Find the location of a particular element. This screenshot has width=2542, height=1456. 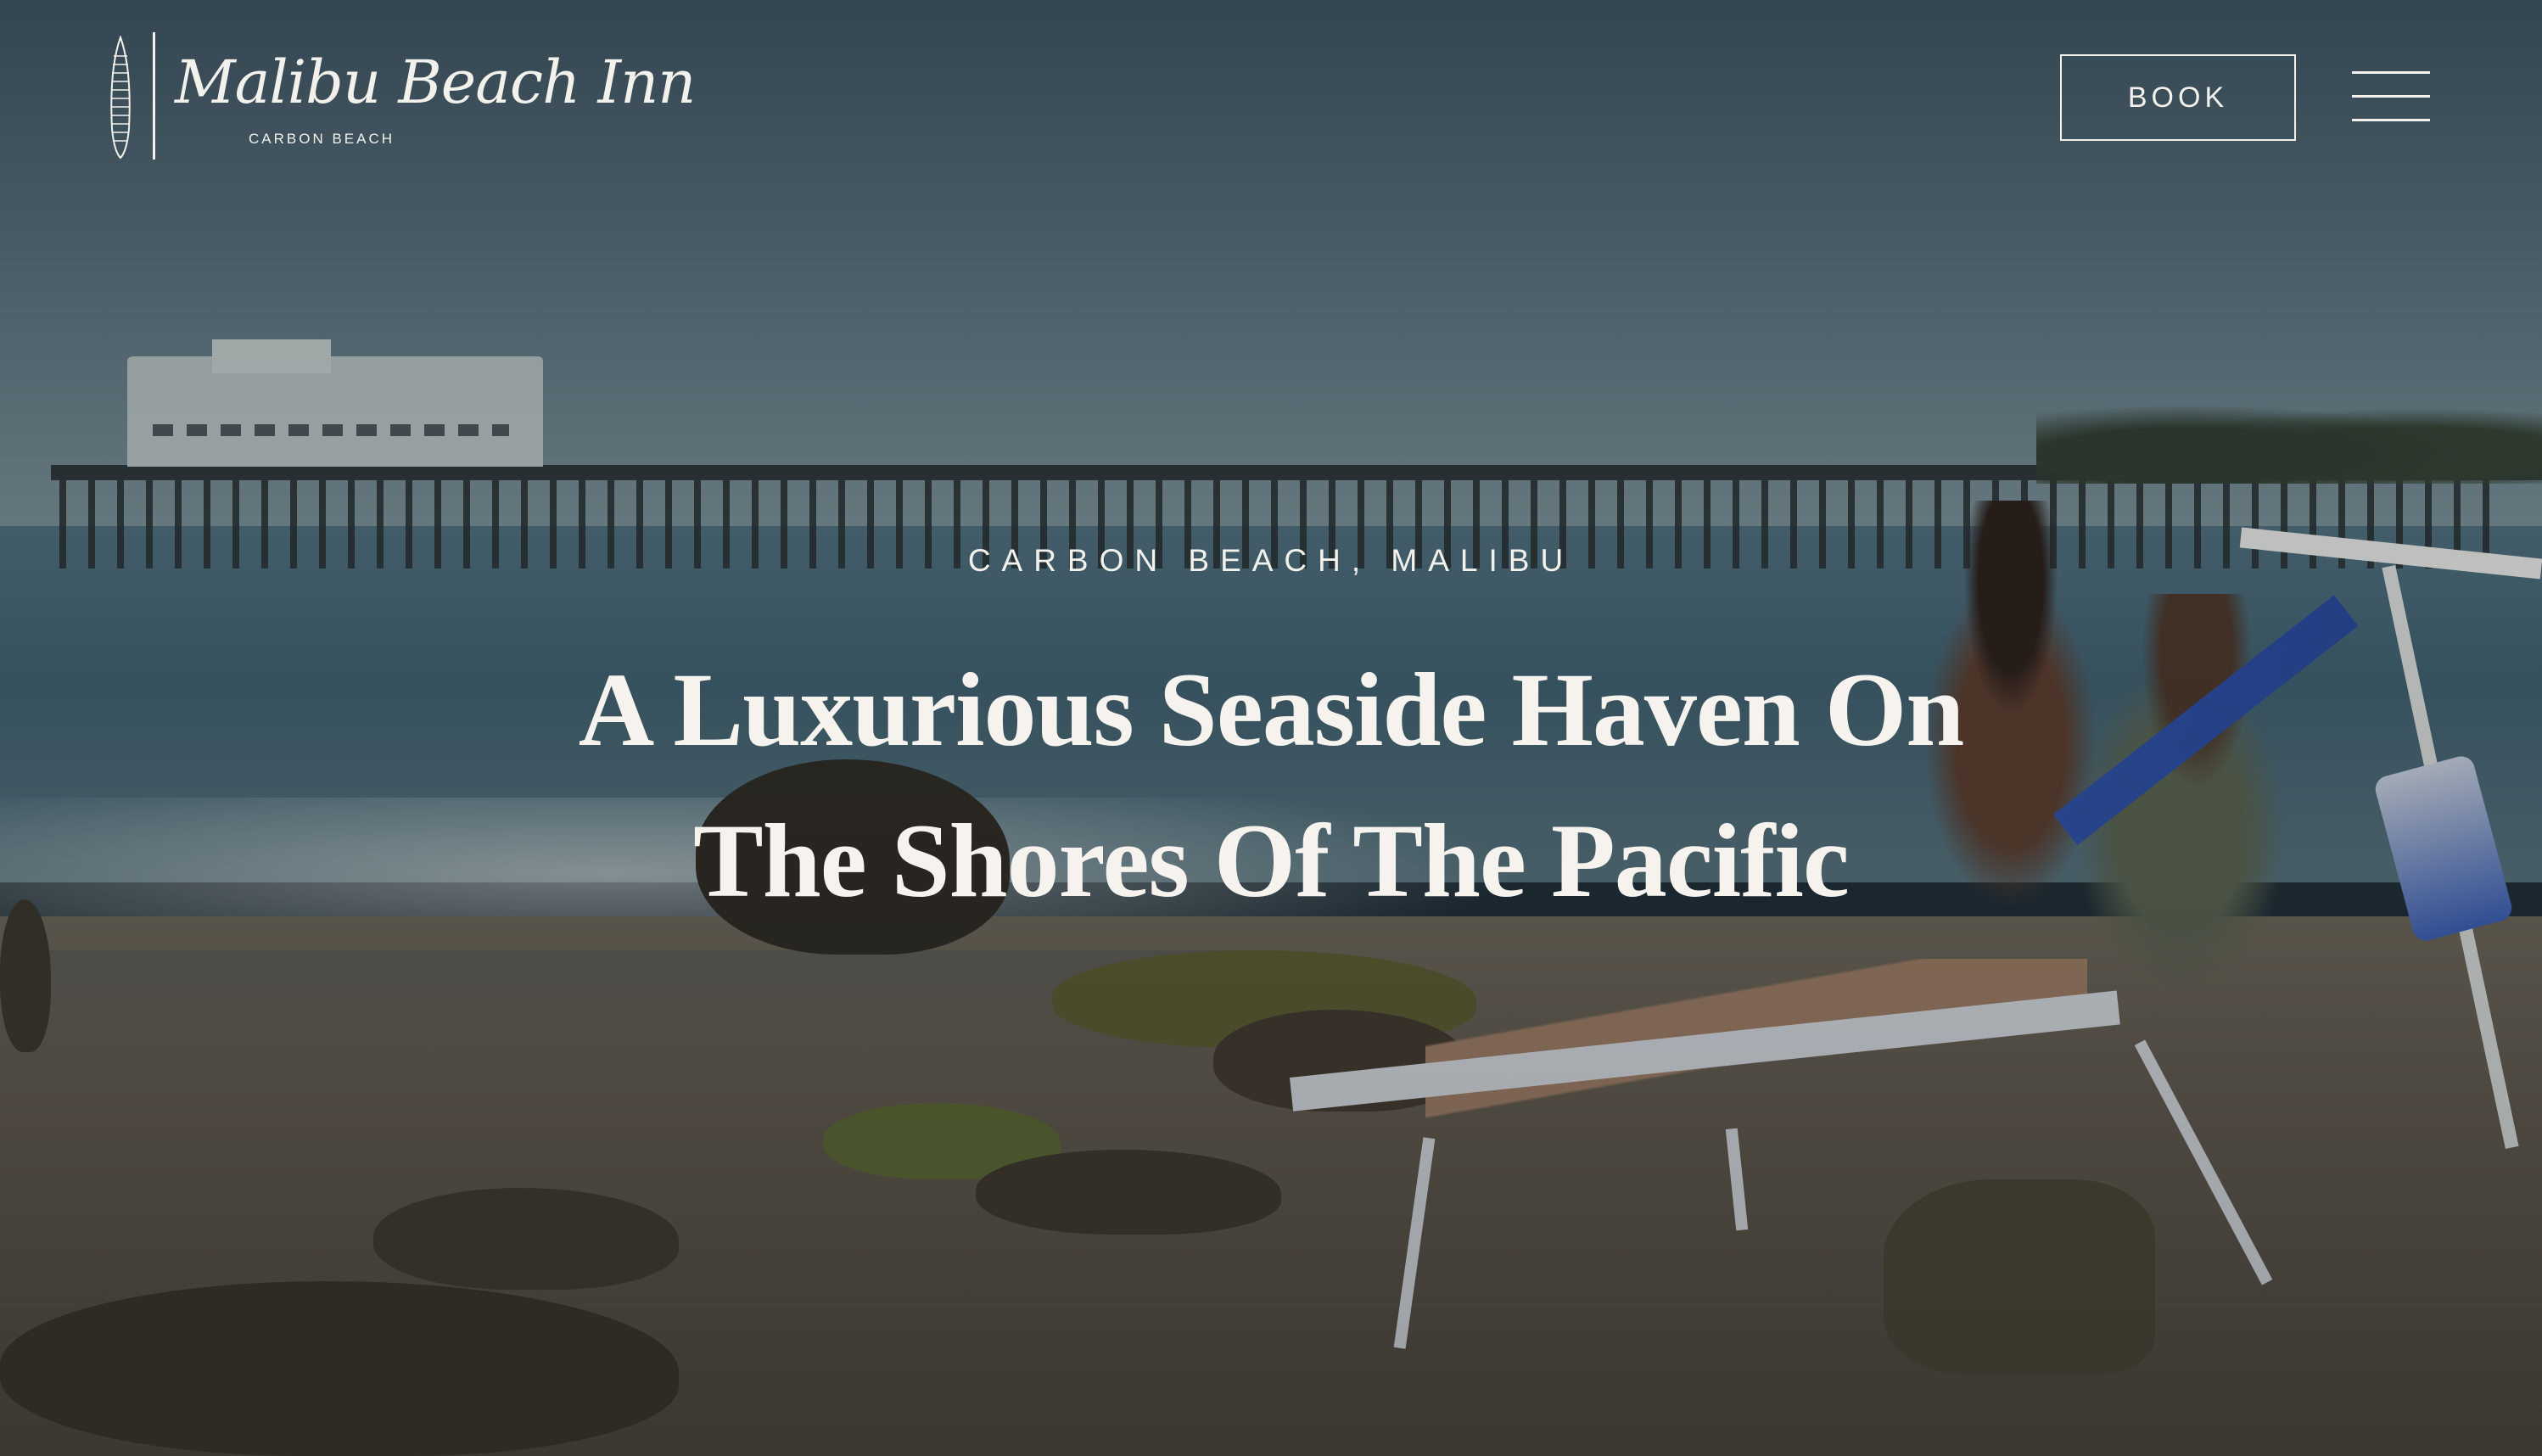

hero-headline-line-1: A Luxurious Seaside Haven On is located at coordinates (1271, 710).